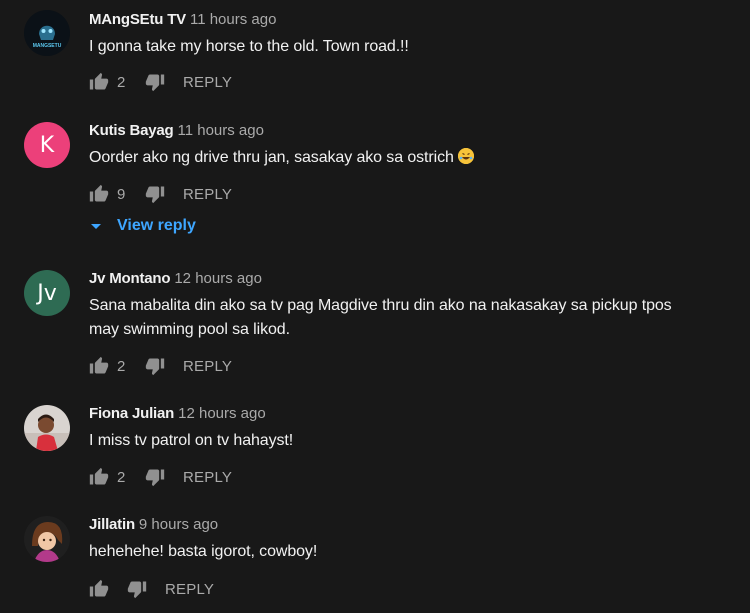  Describe the element at coordinates (156, 225) in the screenshot. I see `view-reply-label: View reply` at that location.